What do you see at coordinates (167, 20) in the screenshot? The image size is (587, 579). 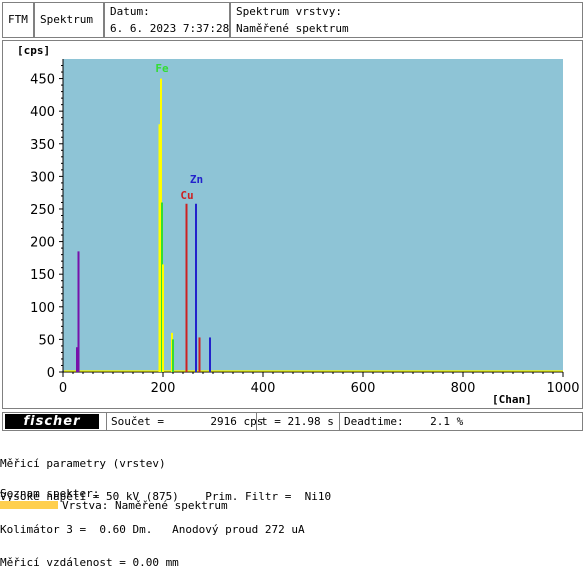 I see `date-cell: Datum: 6. 6. 2023 7:37:28` at bounding box center [167, 20].